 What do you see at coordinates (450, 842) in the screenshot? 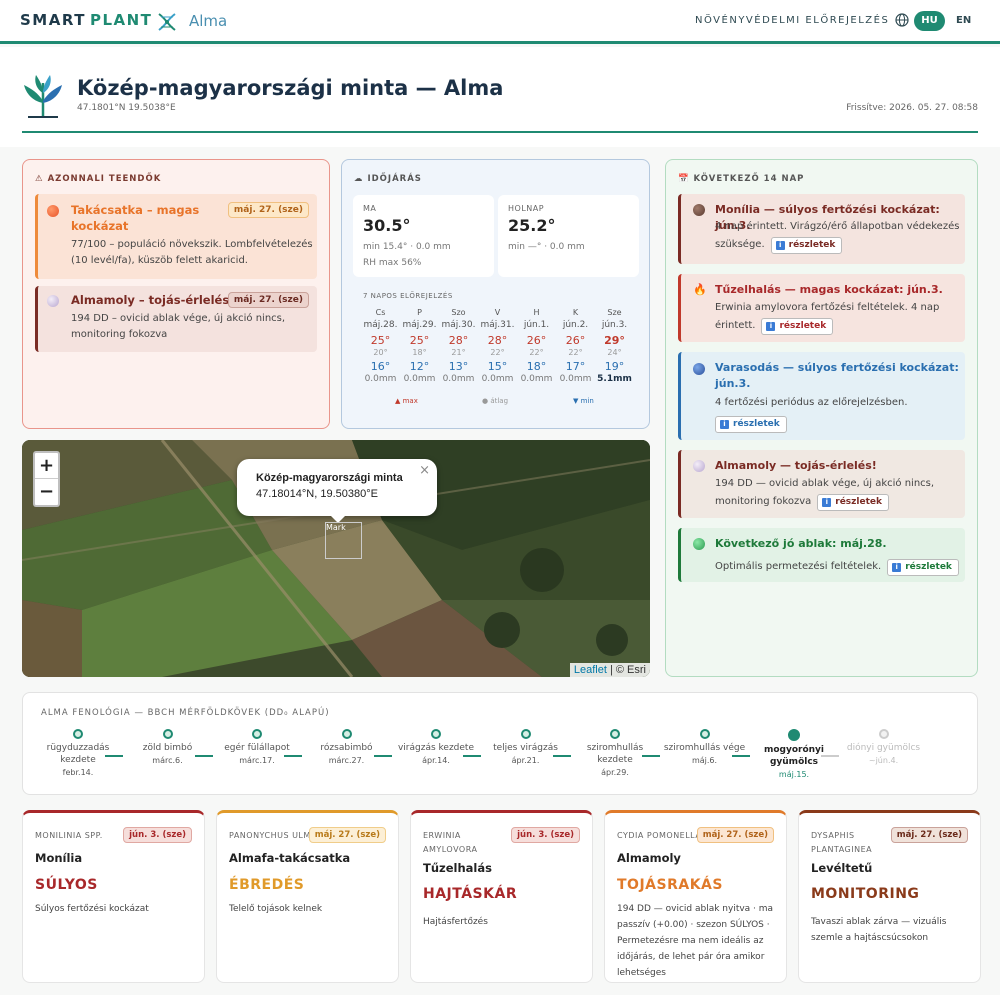
I see `pest-latin-name: ERWINIA AMYLOVORA` at bounding box center [450, 842].